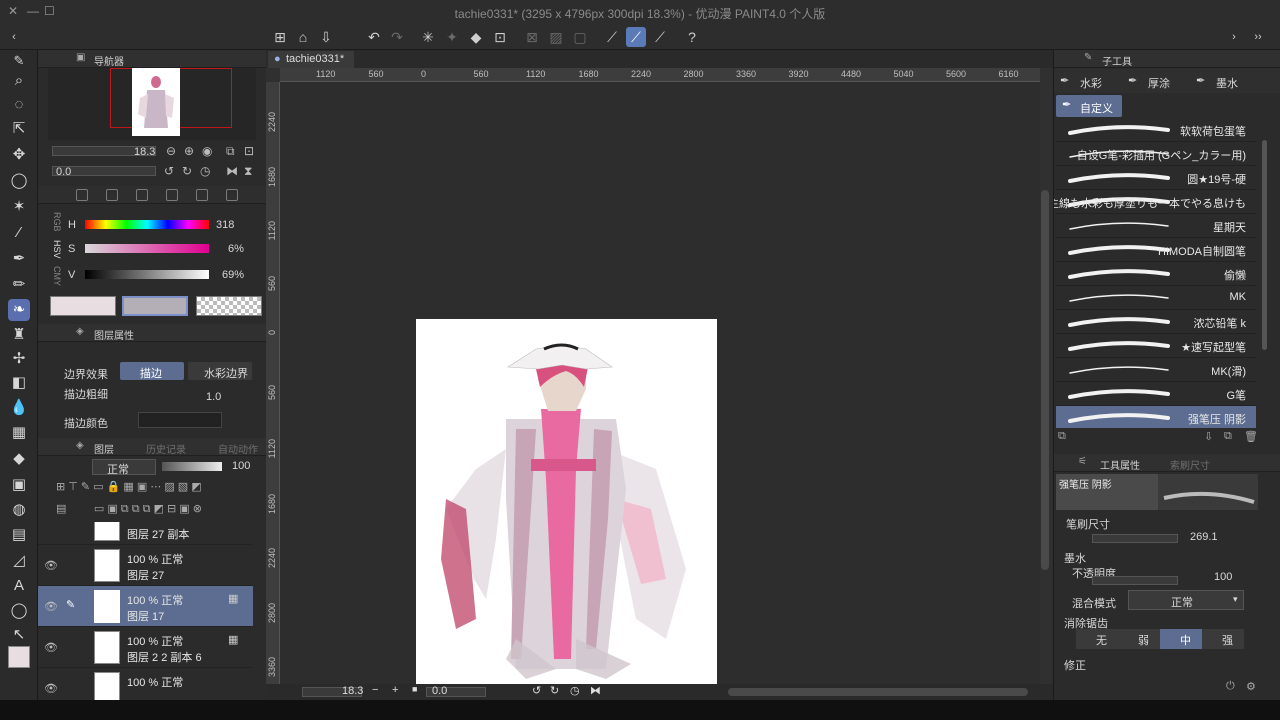  Describe the element at coordinates (155, 306) in the screenshot. I see `sub-color-chip` at that location.